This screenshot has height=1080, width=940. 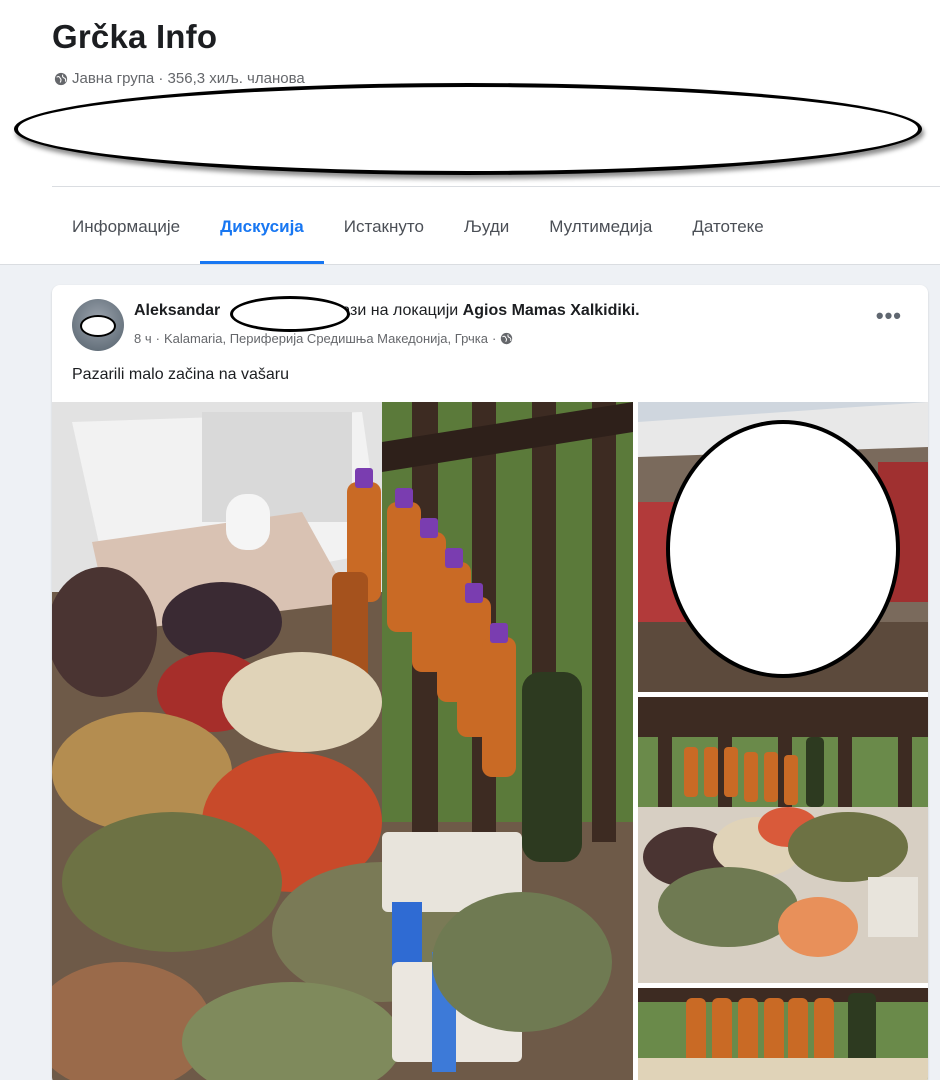 I want to click on group-title: Grčka Info, so click(x=134, y=37).